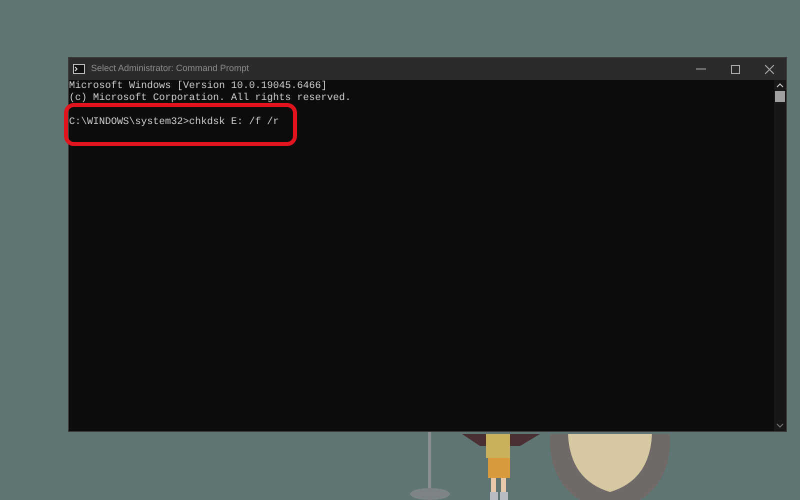 Image resolution: width=800 pixels, height=500 pixels. What do you see at coordinates (780, 86) in the screenshot?
I see `scroll-up-icon` at bounding box center [780, 86].